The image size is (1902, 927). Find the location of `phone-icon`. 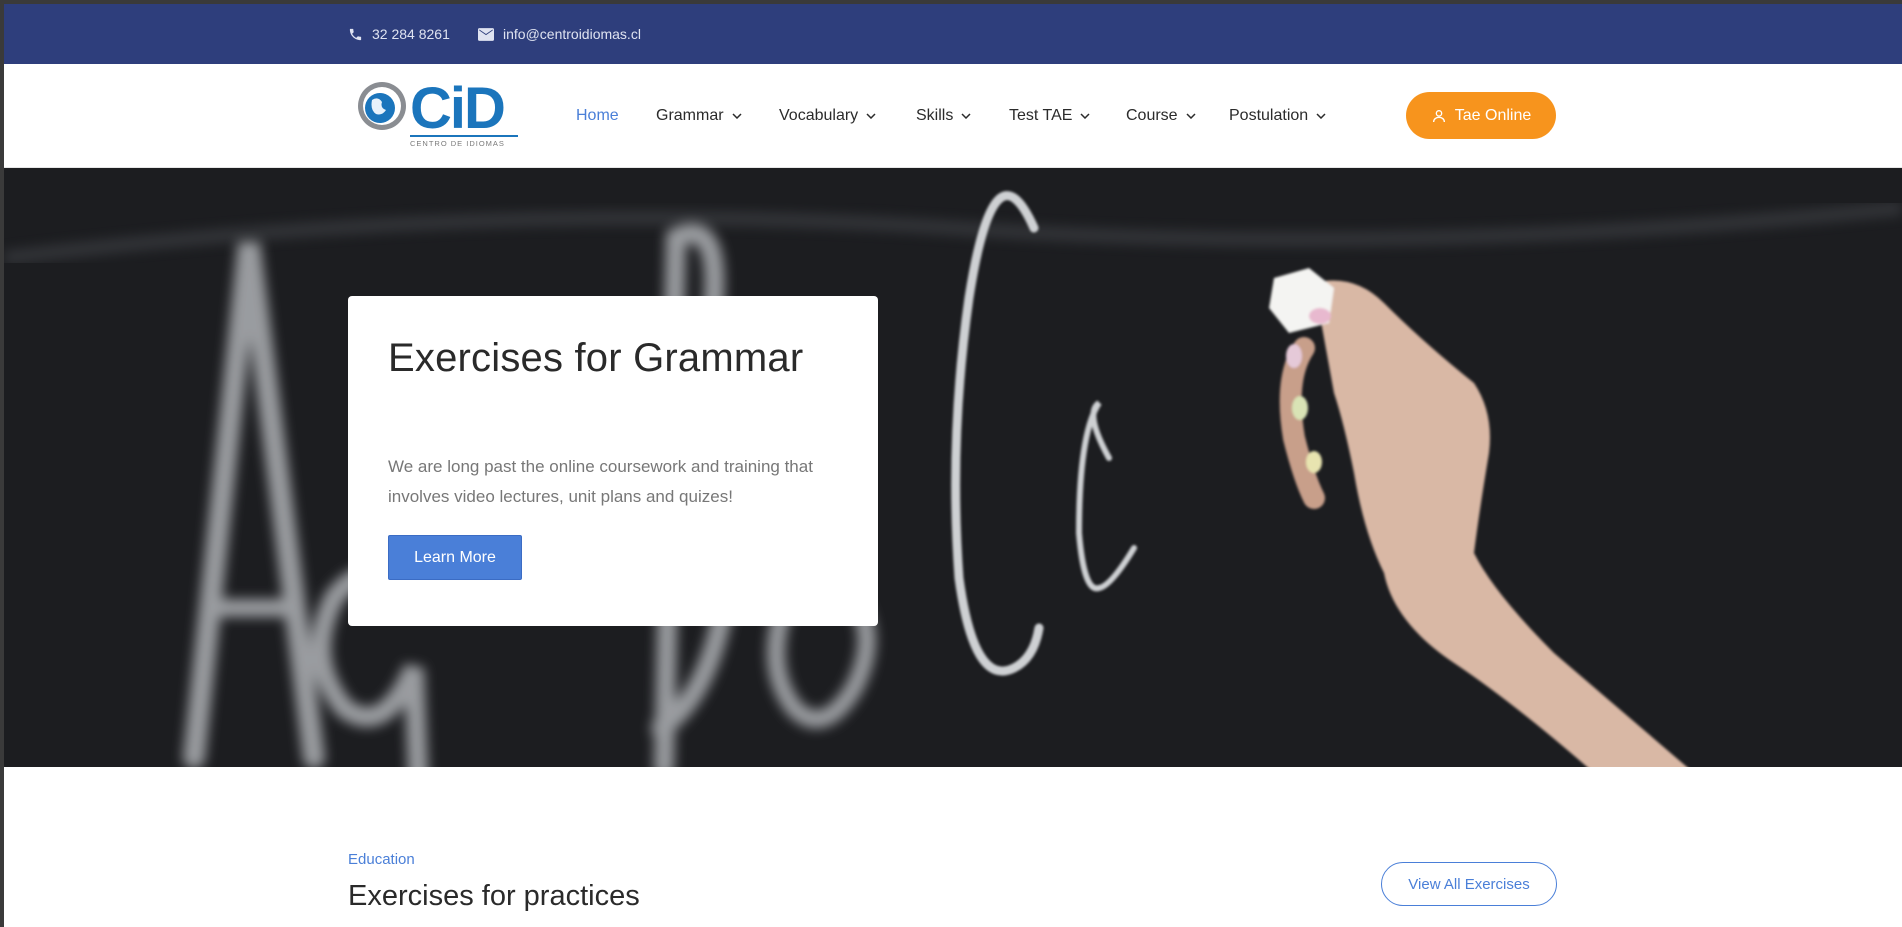

phone-icon is located at coordinates (355, 34).